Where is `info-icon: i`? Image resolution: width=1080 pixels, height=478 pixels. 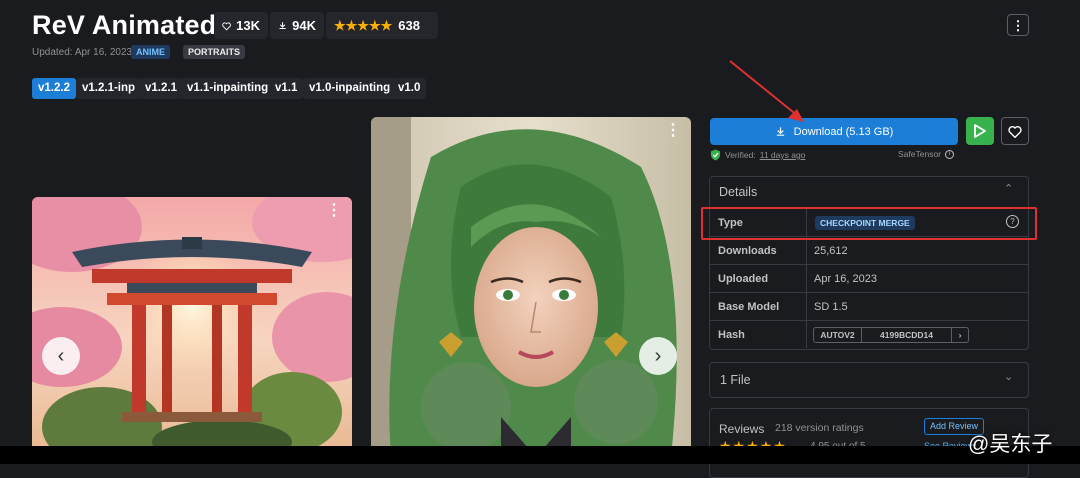 info-icon: i is located at coordinates (949, 154).